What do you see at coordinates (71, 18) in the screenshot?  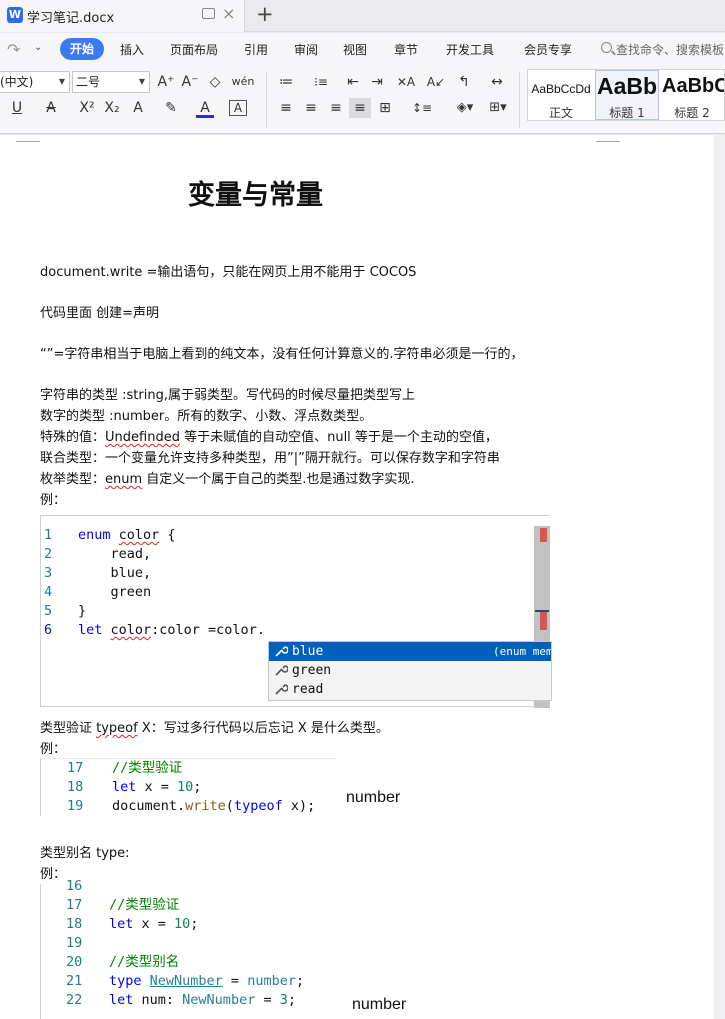 I see `document-title: 学习笔记.docx` at bounding box center [71, 18].